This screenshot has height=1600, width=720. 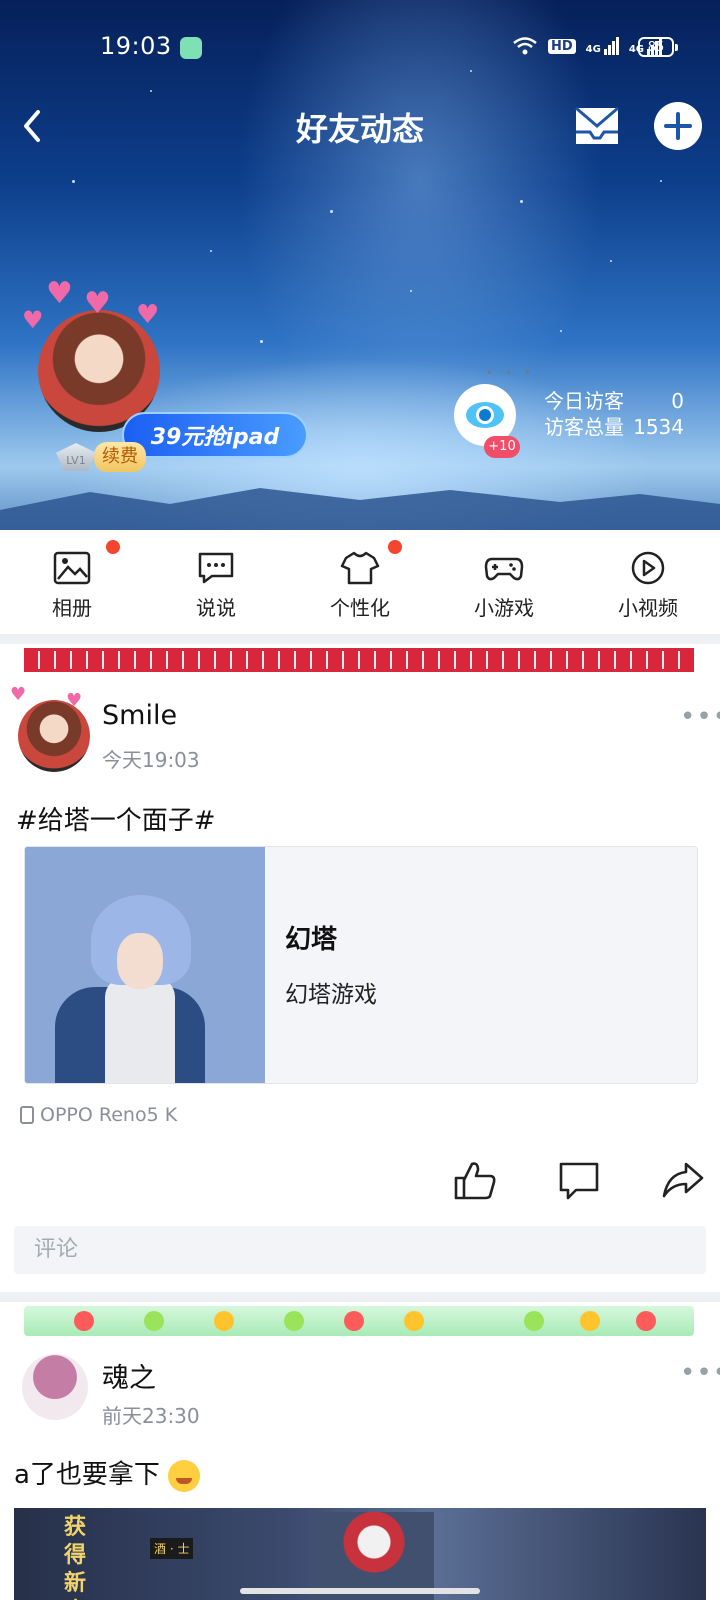 What do you see at coordinates (597, 126) in the screenshot?
I see `mailbox-icon` at bounding box center [597, 126].